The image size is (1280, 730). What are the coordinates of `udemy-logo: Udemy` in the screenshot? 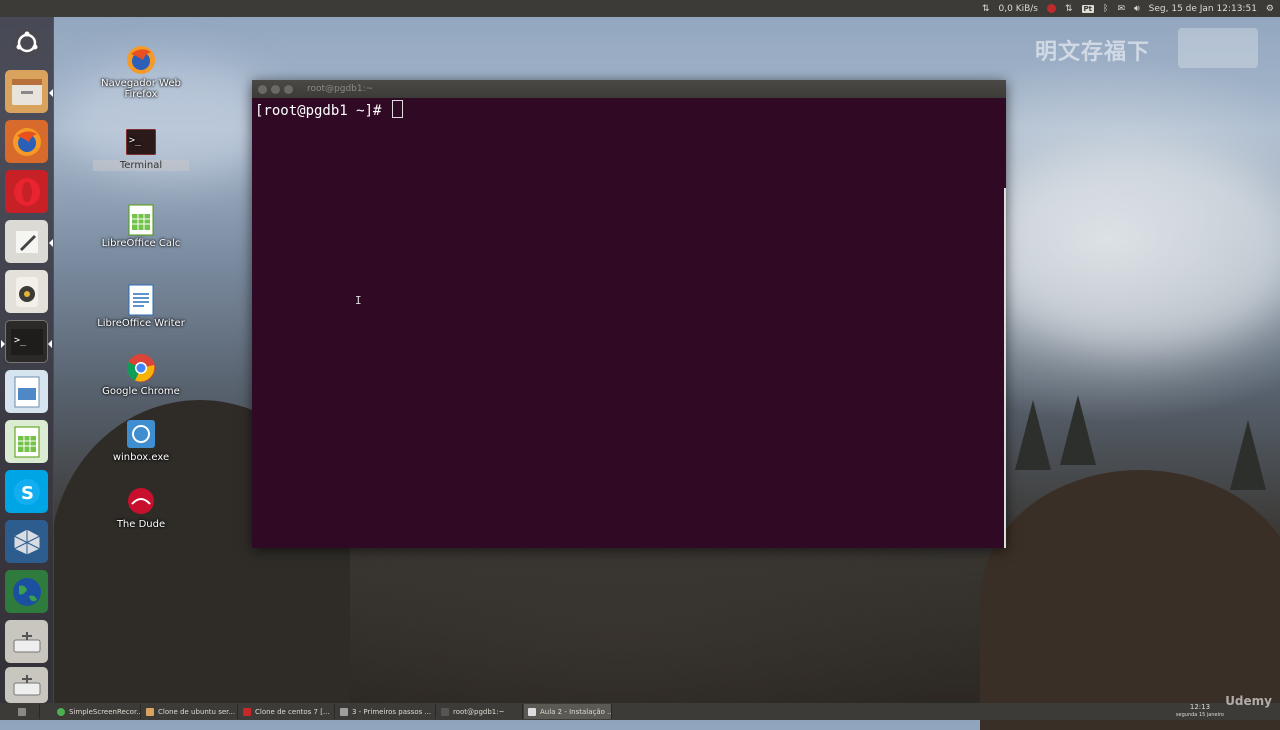 It's located at (1248, 701).